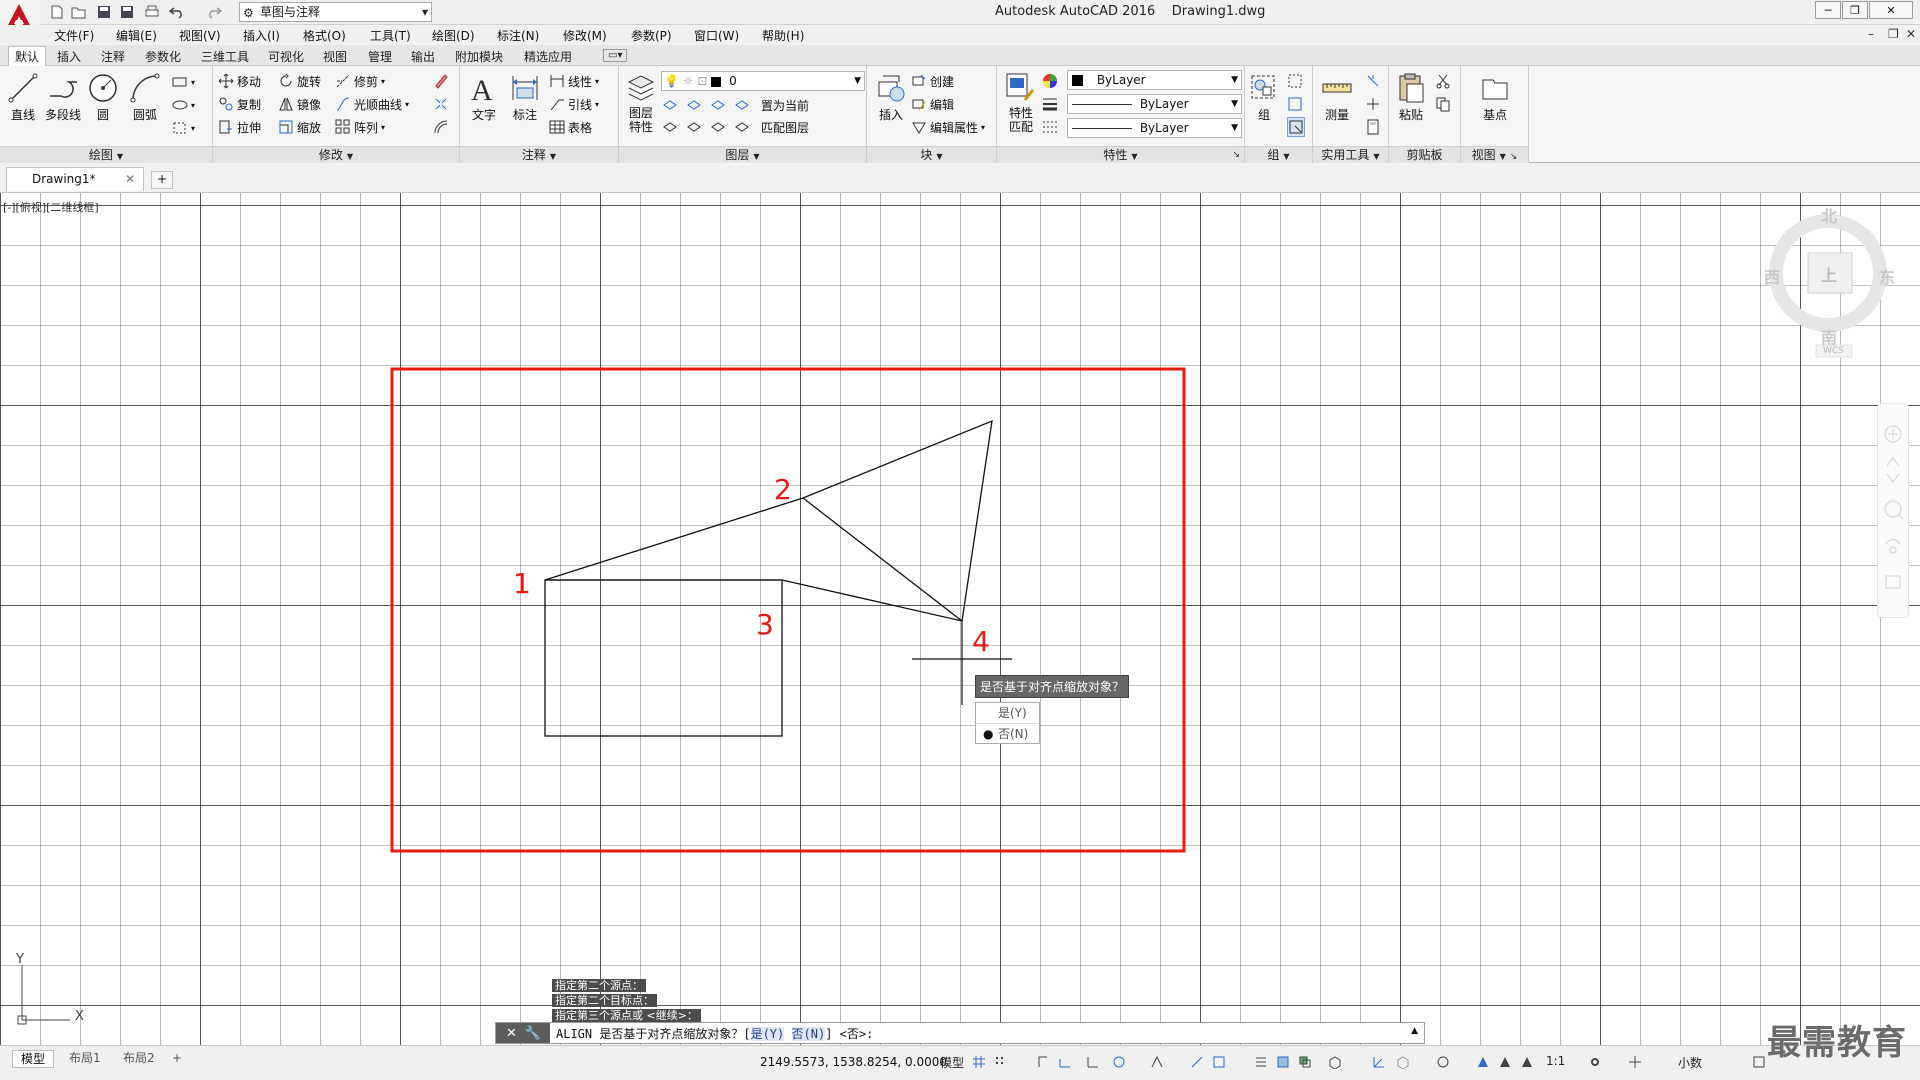 The width and height of the screenshot is (1920, 1080). I want to click on tab-addins: 附加模块, so click(479, 56).